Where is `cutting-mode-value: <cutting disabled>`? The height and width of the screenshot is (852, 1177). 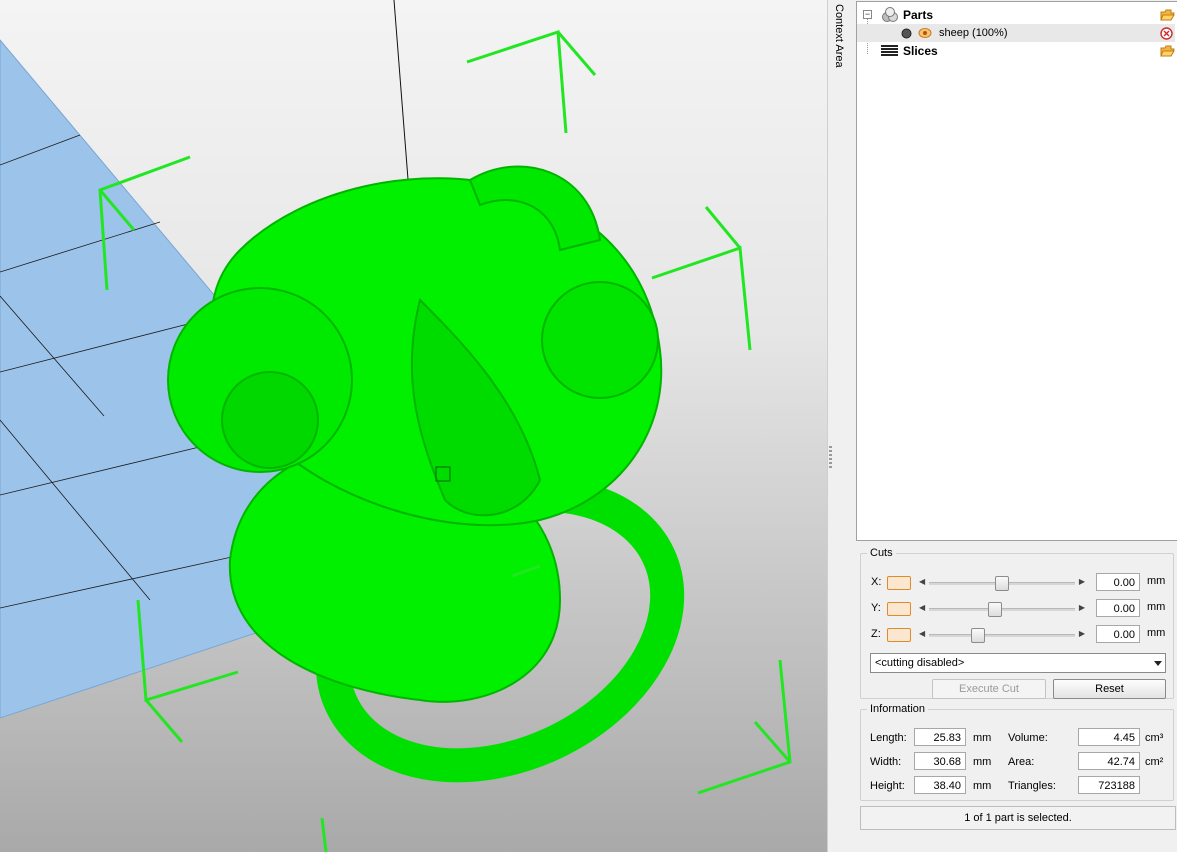
cutting-mode-value: <cutting disabled> is located at coordinates (920, 663).